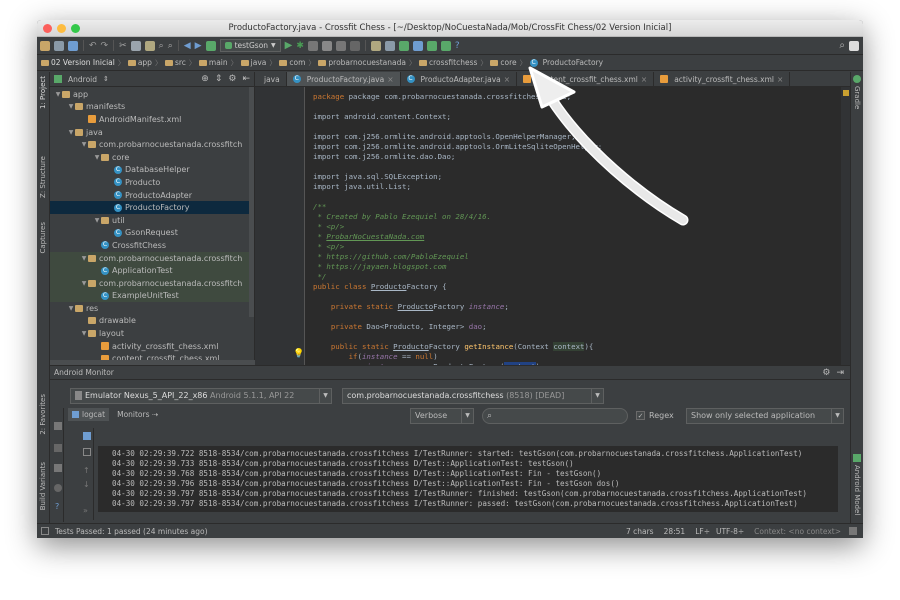  What do you see at coordinates (152, 245) in the screenshot?
I see `tree-row: C CrossfitChess` at bounding box center [152, 245].